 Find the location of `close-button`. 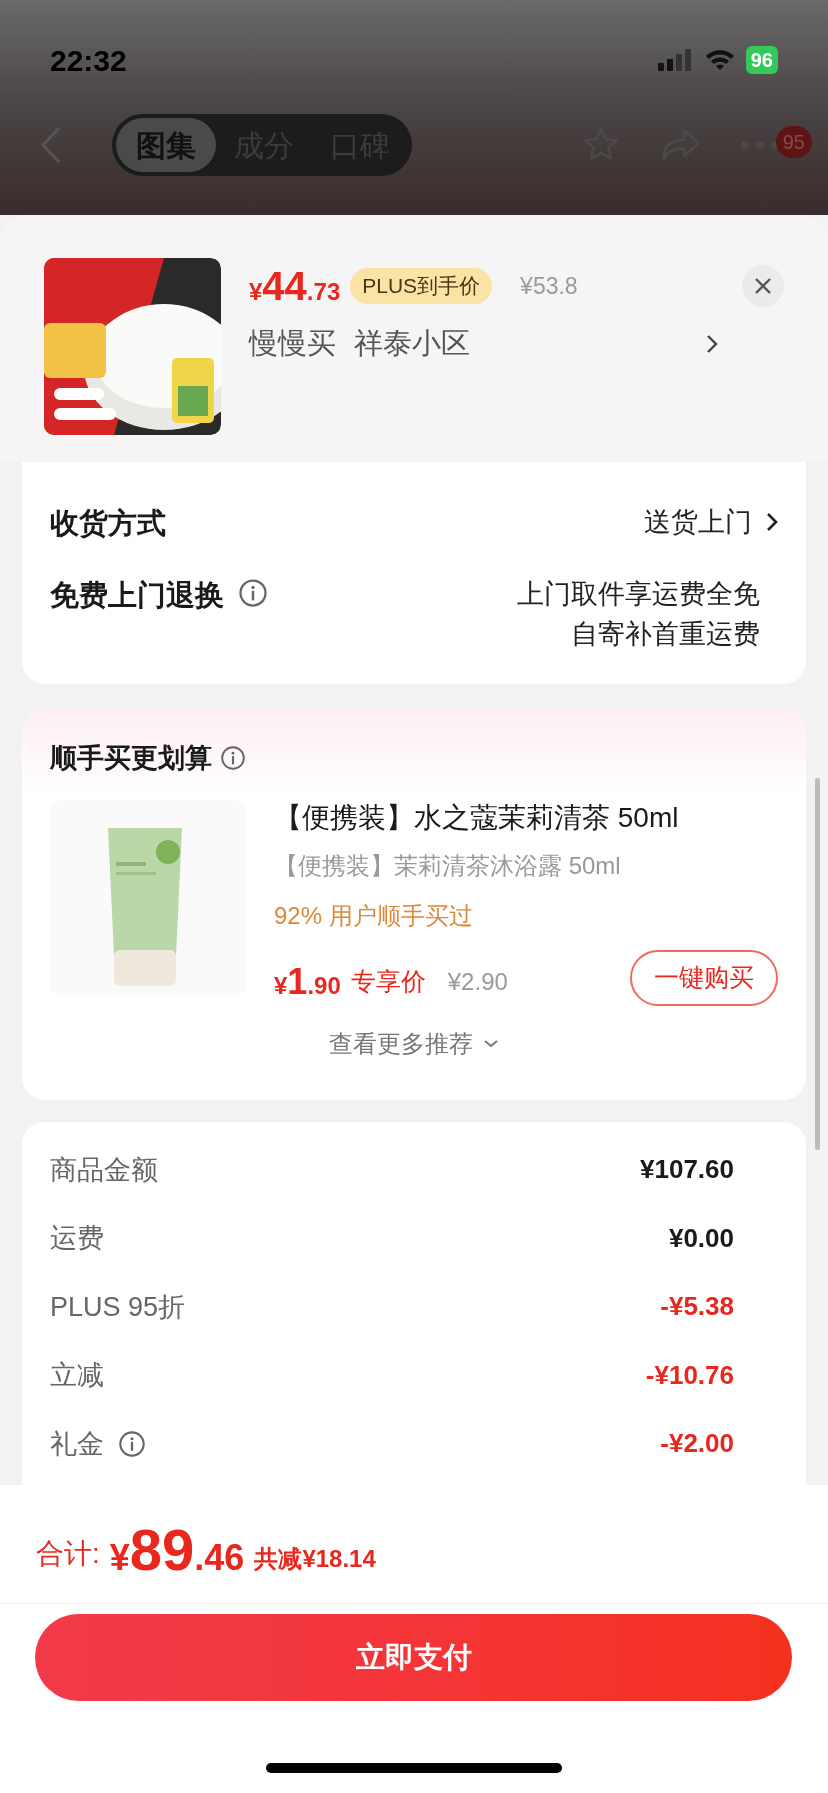

close-button is located at coordinates (763, 286).